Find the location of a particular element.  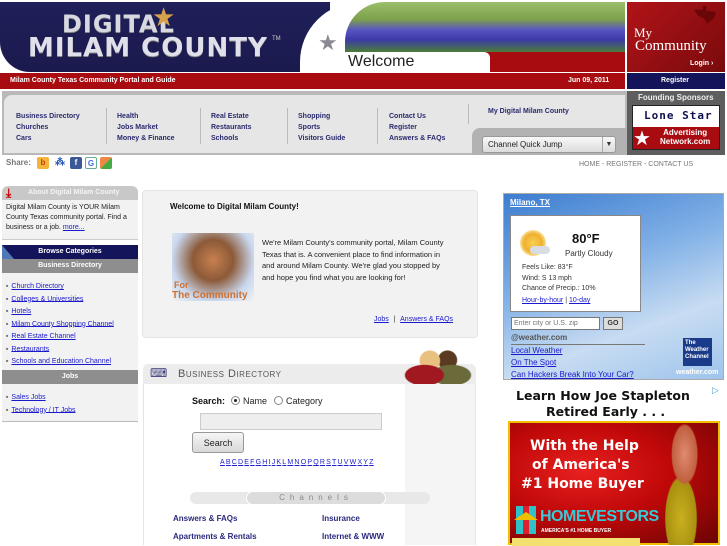

nav-sports: Sports is located at coordinates (321, 127).